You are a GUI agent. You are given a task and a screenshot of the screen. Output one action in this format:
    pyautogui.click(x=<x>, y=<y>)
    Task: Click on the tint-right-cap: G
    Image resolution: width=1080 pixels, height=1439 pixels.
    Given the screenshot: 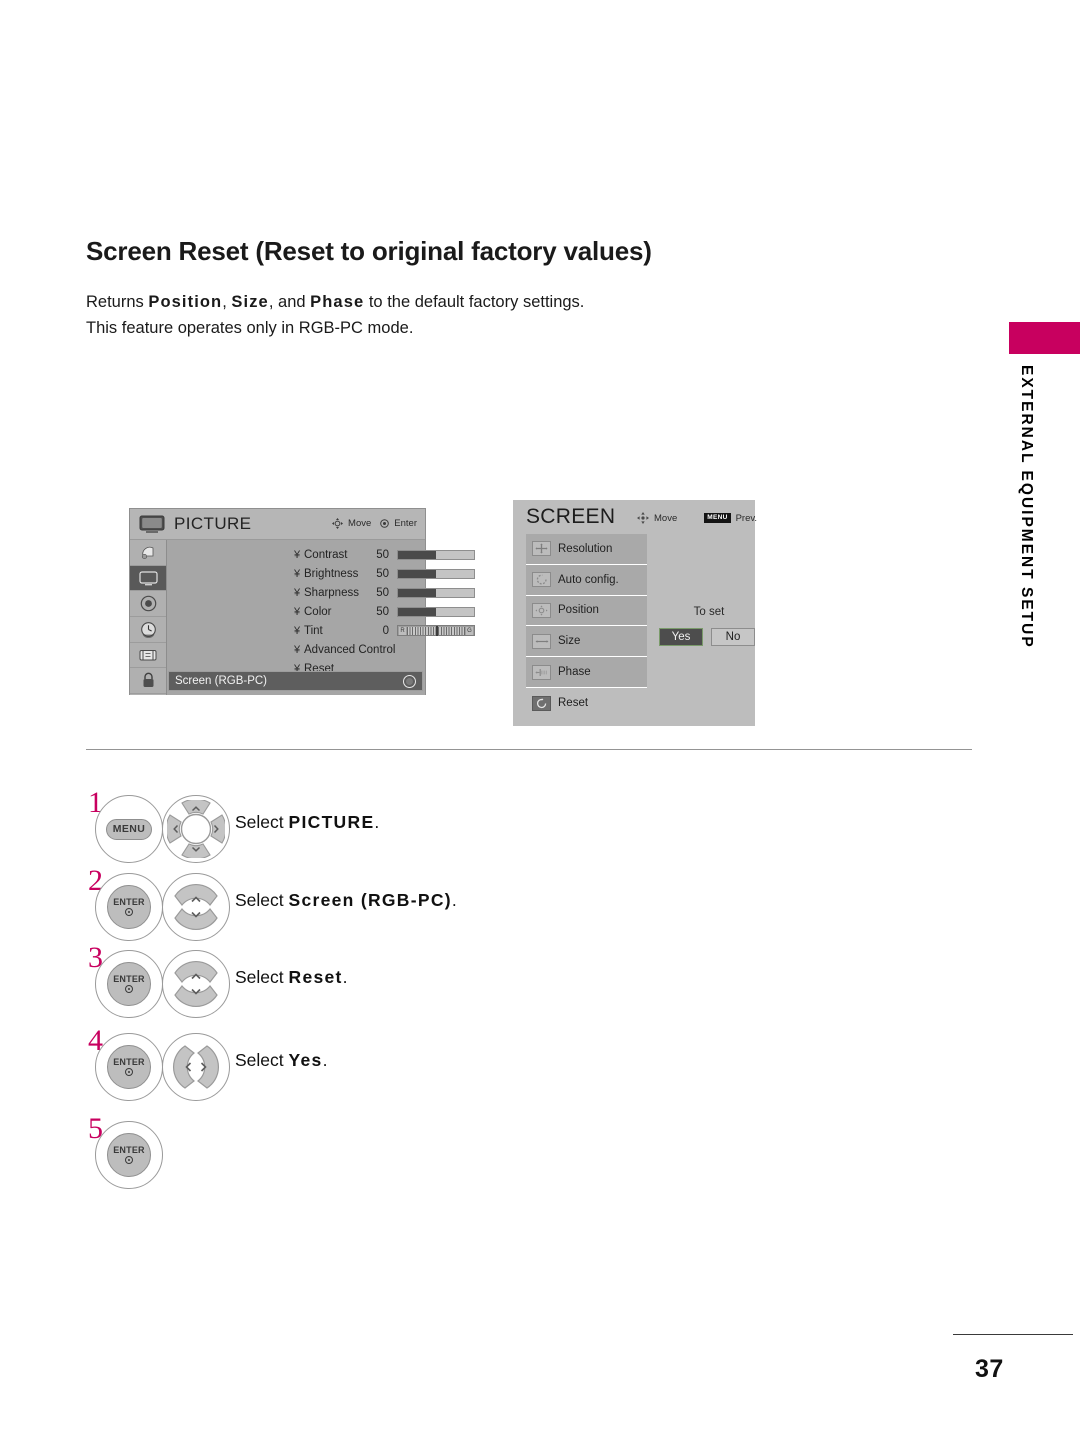 What is the action you would take?
    pyautogui.click(x=469, y=630)
    